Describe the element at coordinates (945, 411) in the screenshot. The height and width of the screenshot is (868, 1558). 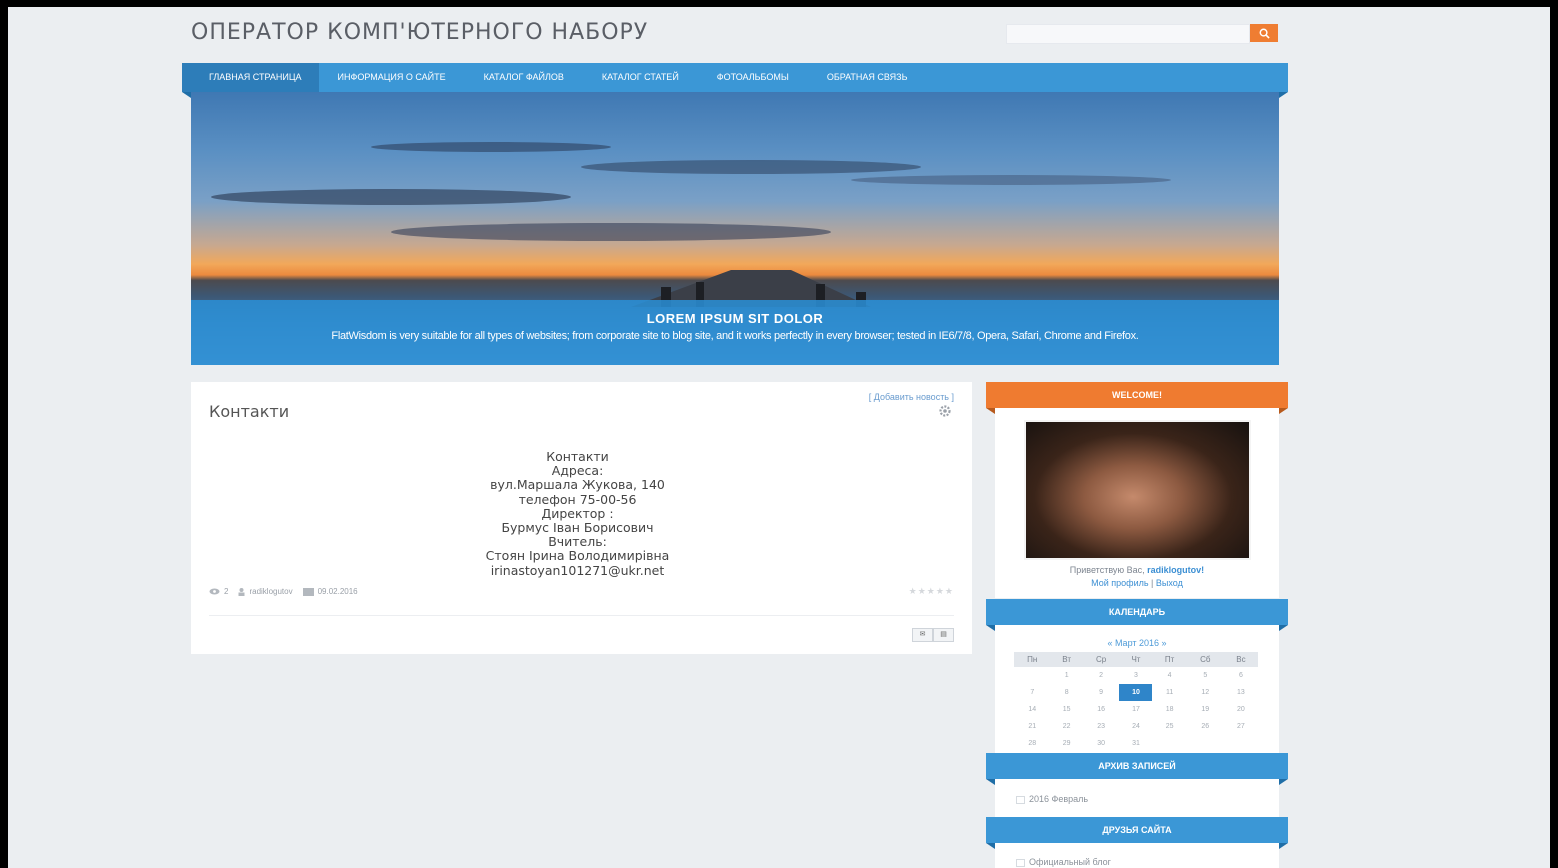
I see `gear-icon` at that location.